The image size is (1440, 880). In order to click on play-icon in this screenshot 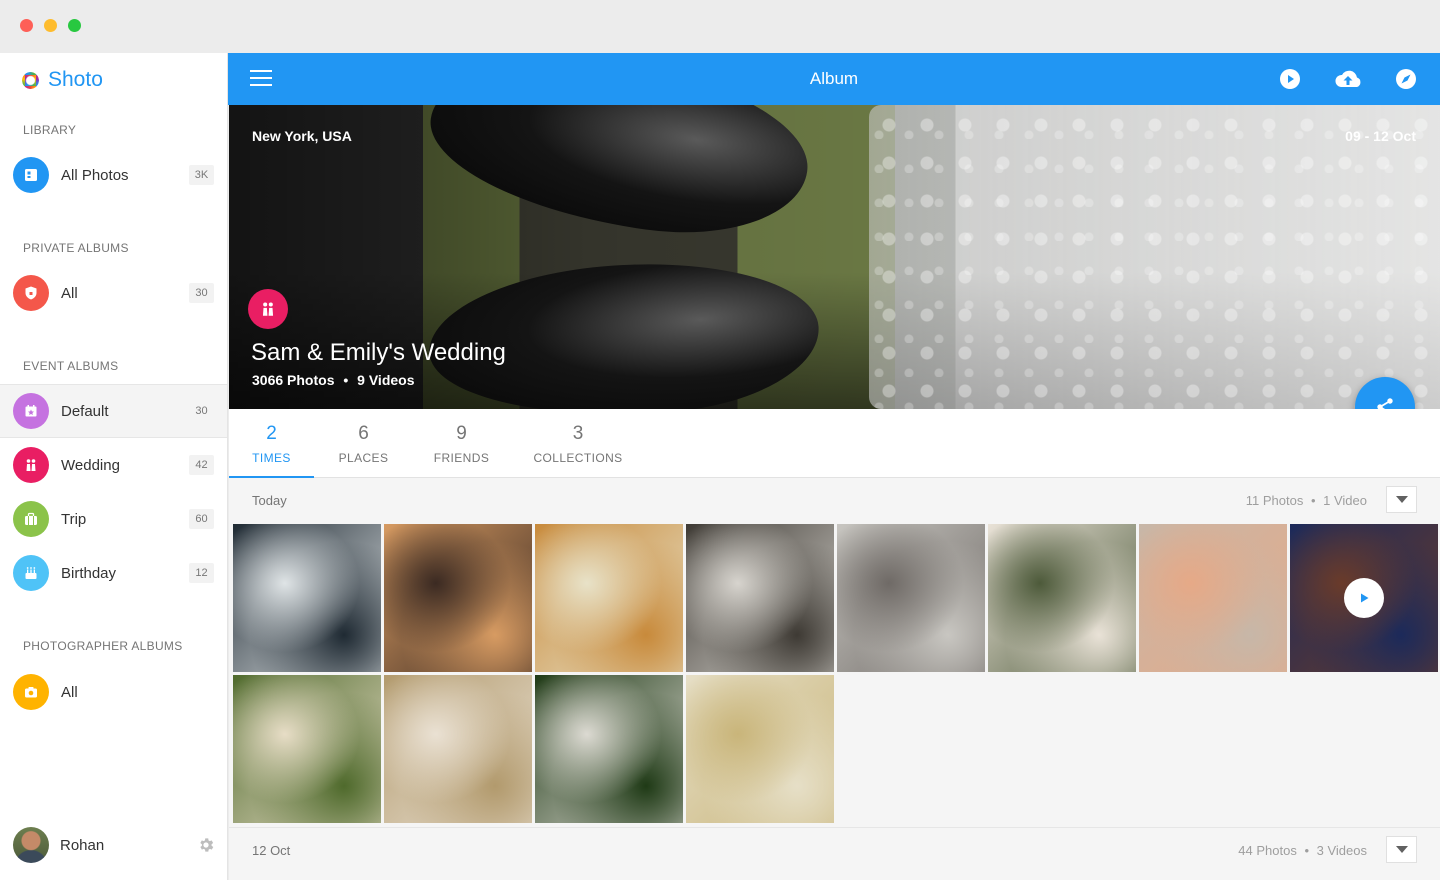, I will do `click(1364, 598)`.